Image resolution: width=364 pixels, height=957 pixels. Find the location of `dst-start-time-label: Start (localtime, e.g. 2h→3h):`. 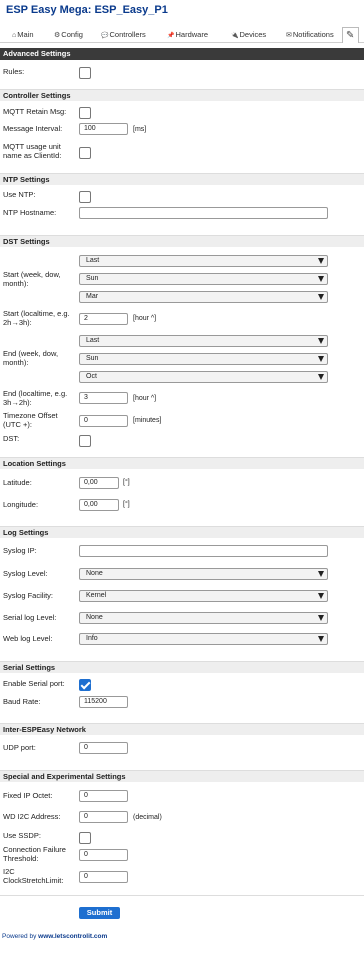

dst-start-time-label: Start (localtime, e.g. 2h→3h): is located at coordinates (36, 318).